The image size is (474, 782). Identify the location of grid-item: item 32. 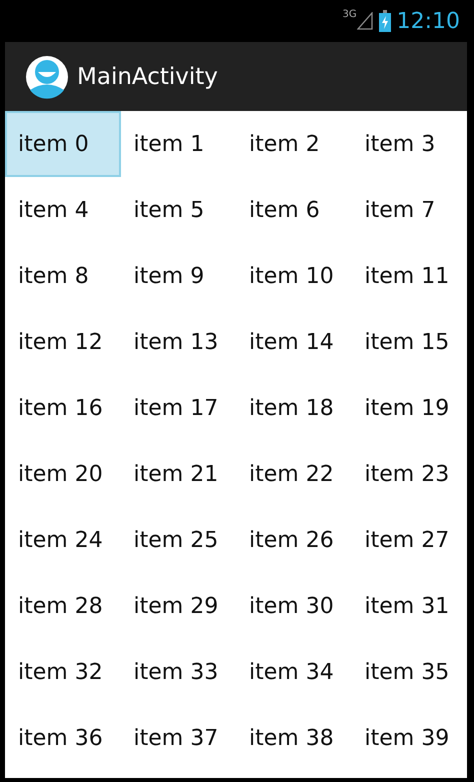
(62, 672).